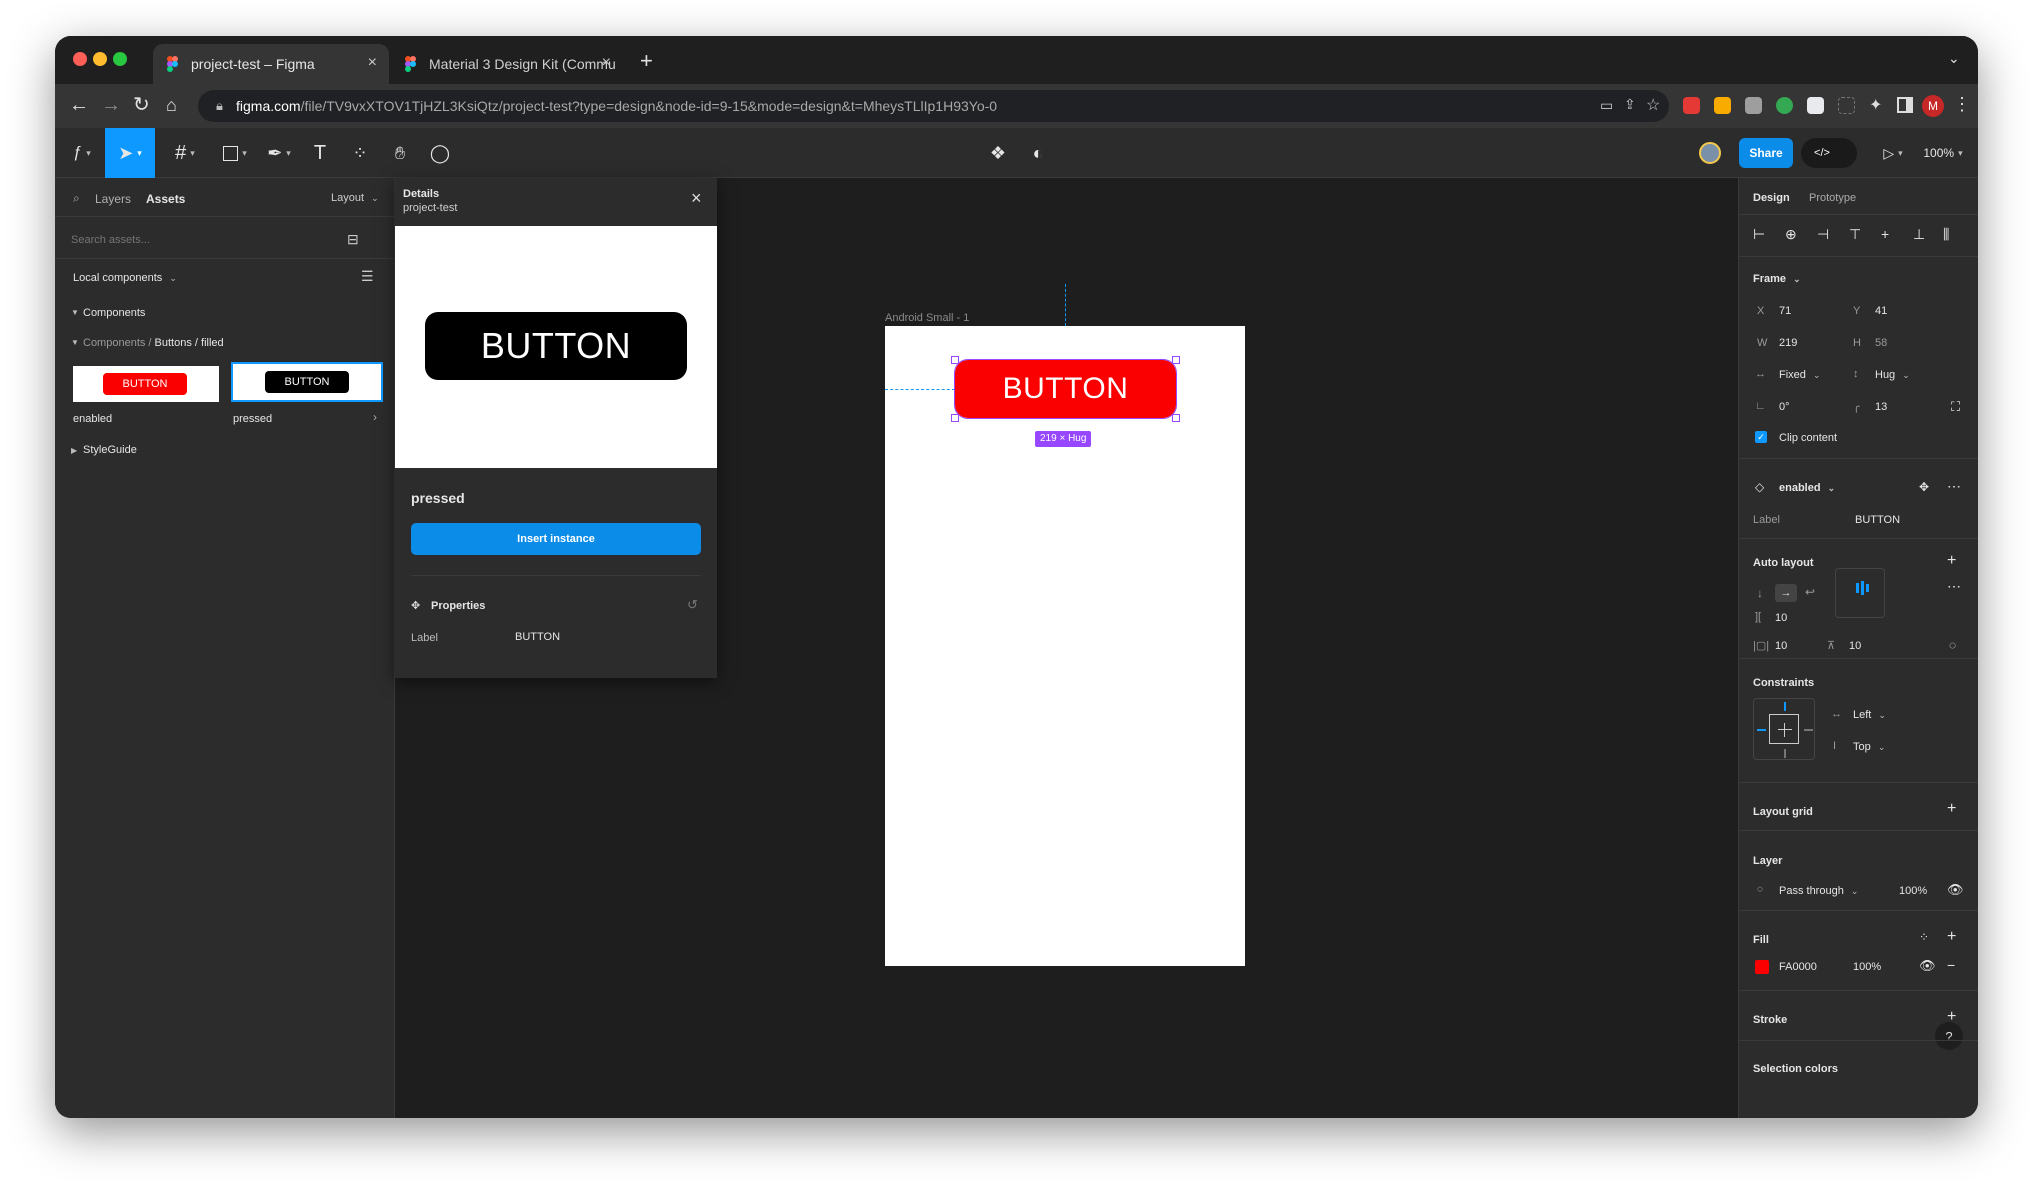 Image resolution: width=2032 pixels, height=1192 pixels. Describe the element at coordinates (1869, 747) in the screenshot. I see `vertical-constraint-dropdown: Top ⌄` at that location.